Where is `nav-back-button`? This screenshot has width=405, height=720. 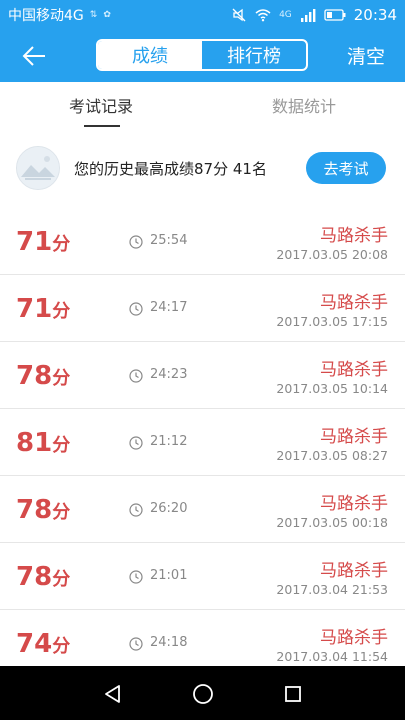
nav-back-button is located at coordinates (113, 694).